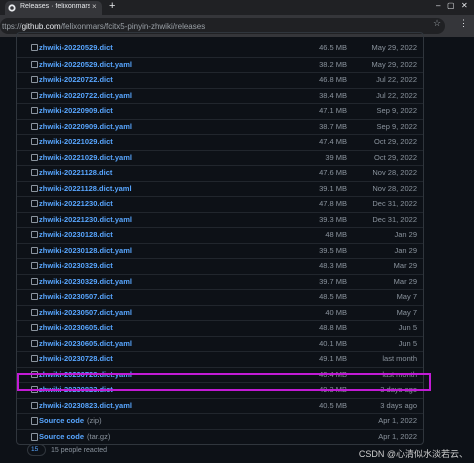 The height and width of the screenshot is (463, 474). I want to click on asset-row: zhwiki-20220909.dict 47.1 MB Sep 9, 2022, so click(220, 110).